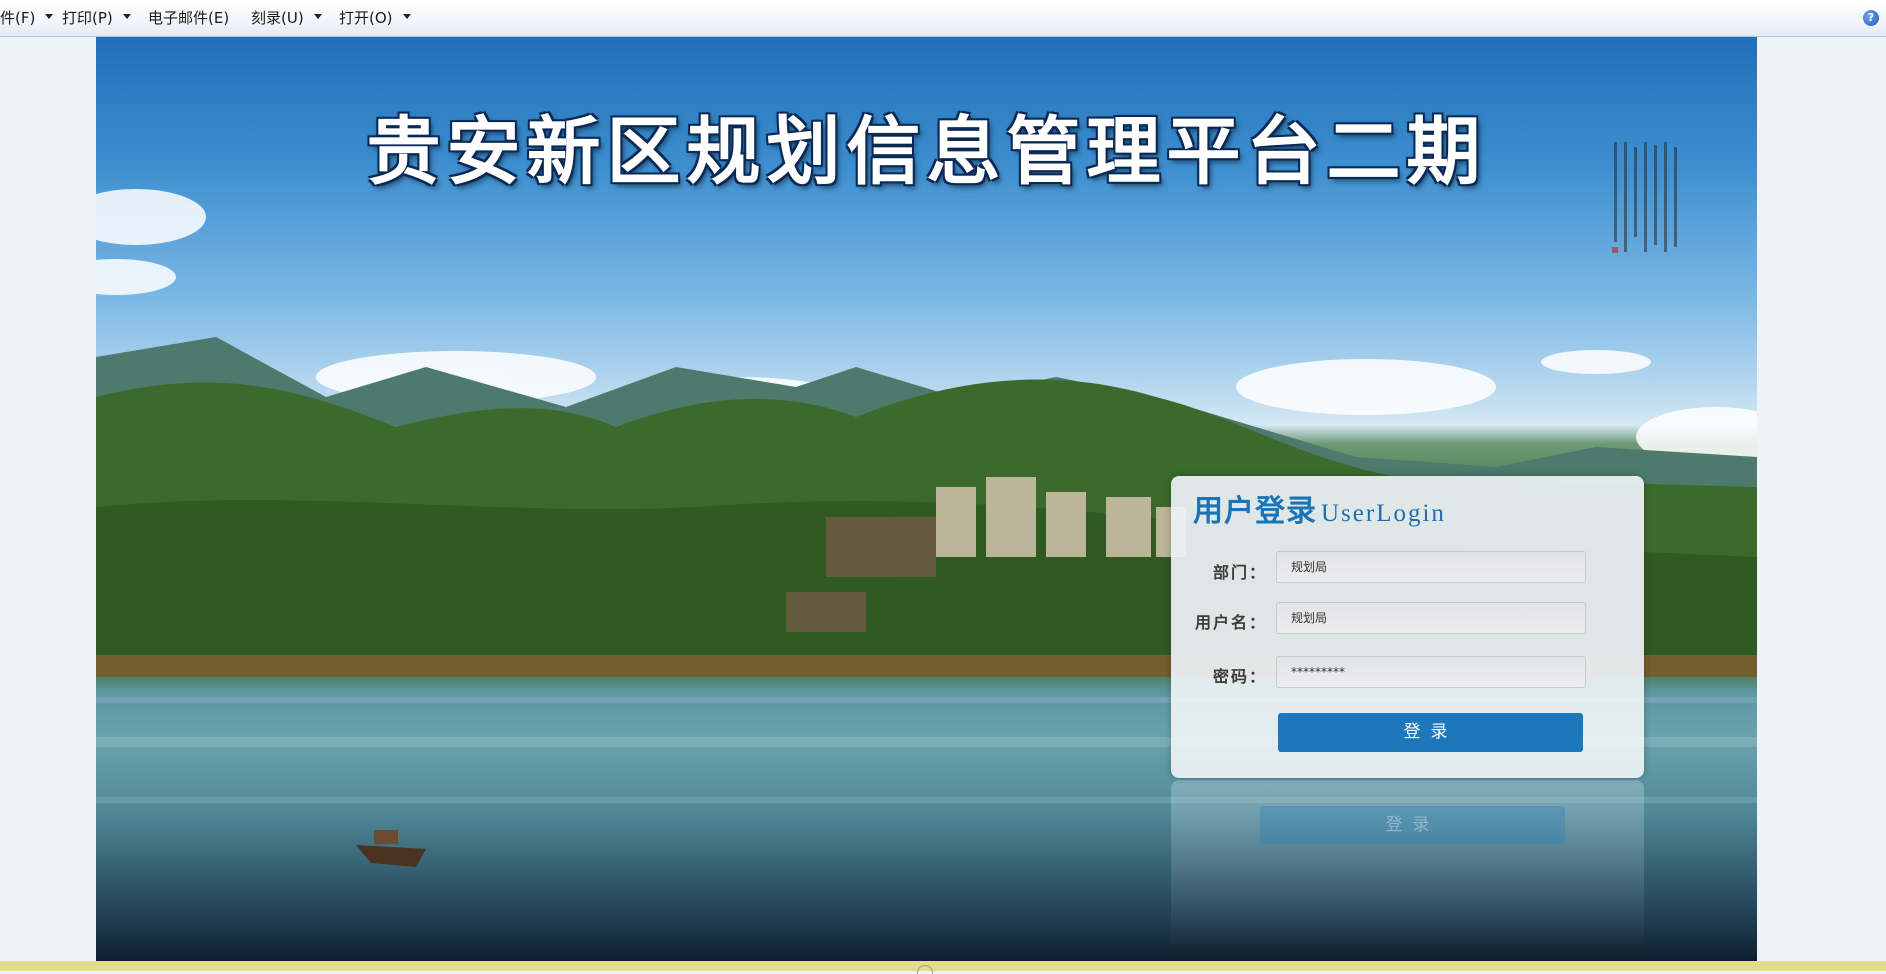  What do you see at coordinates (1239, 572) in the screenshot?
I see `department-label: 部门：` at bounding box center [1239, 572].